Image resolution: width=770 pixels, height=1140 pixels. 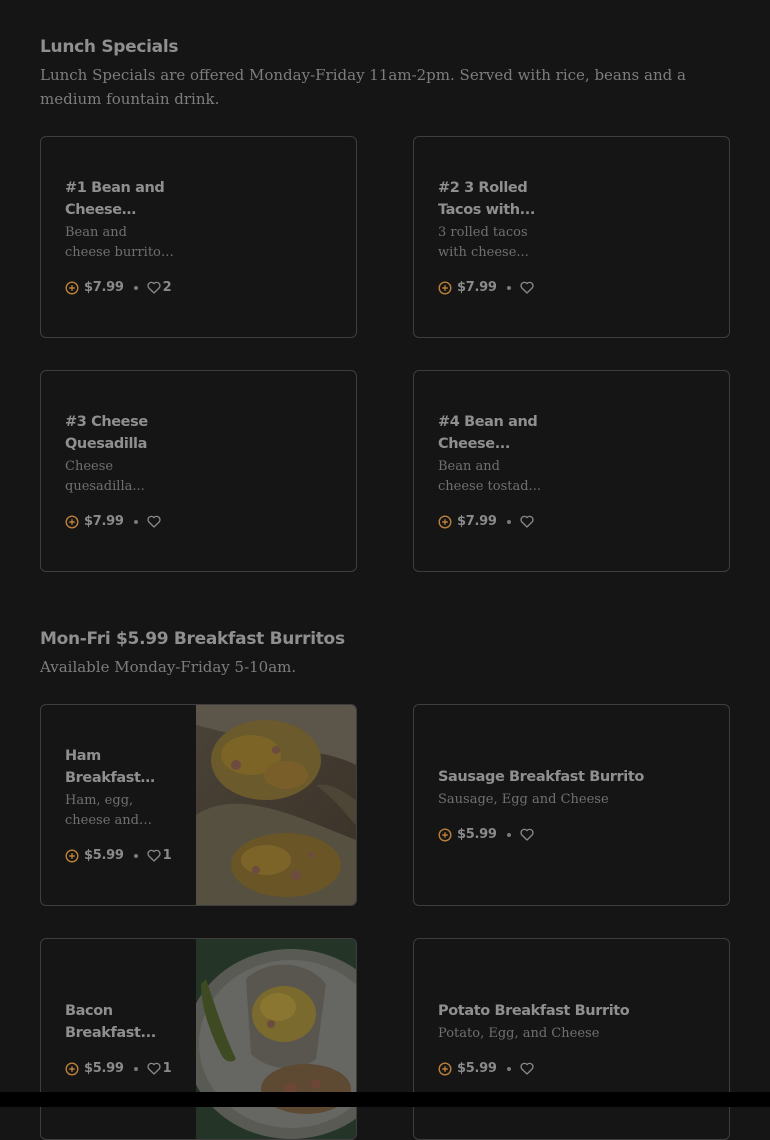 What do you see at coordinates (534, 1010) in the screenshot?
I see `menu-item-title: Potato Breakfast Burrito` at bounding box center [534, 1010].